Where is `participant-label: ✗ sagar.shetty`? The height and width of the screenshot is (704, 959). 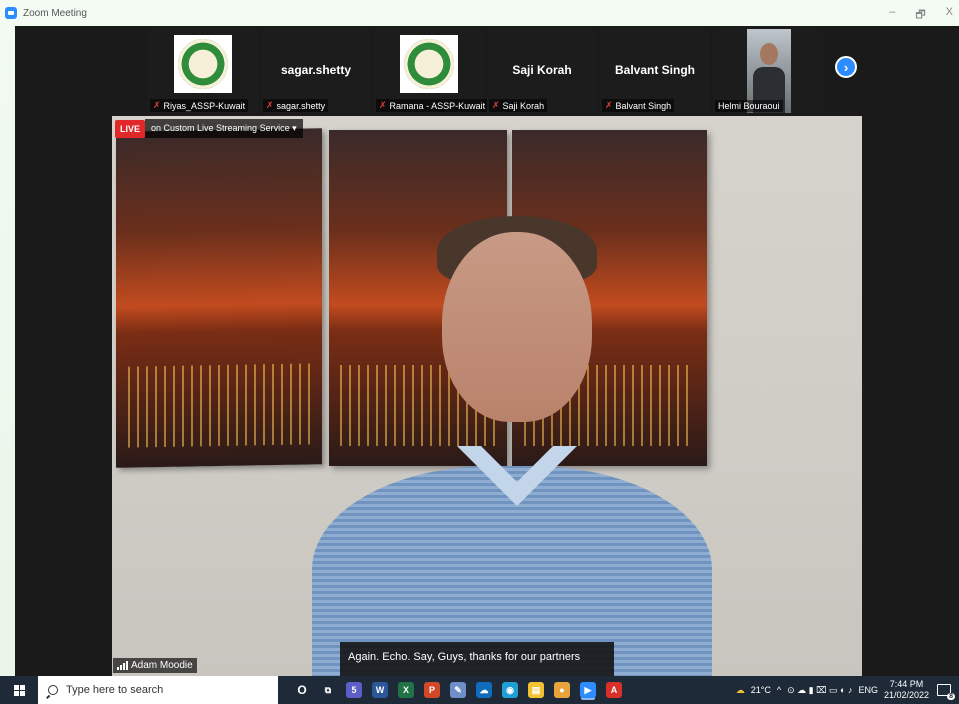
participant-label: ✗ sagar.shetty is located at coordinates (296, 105).